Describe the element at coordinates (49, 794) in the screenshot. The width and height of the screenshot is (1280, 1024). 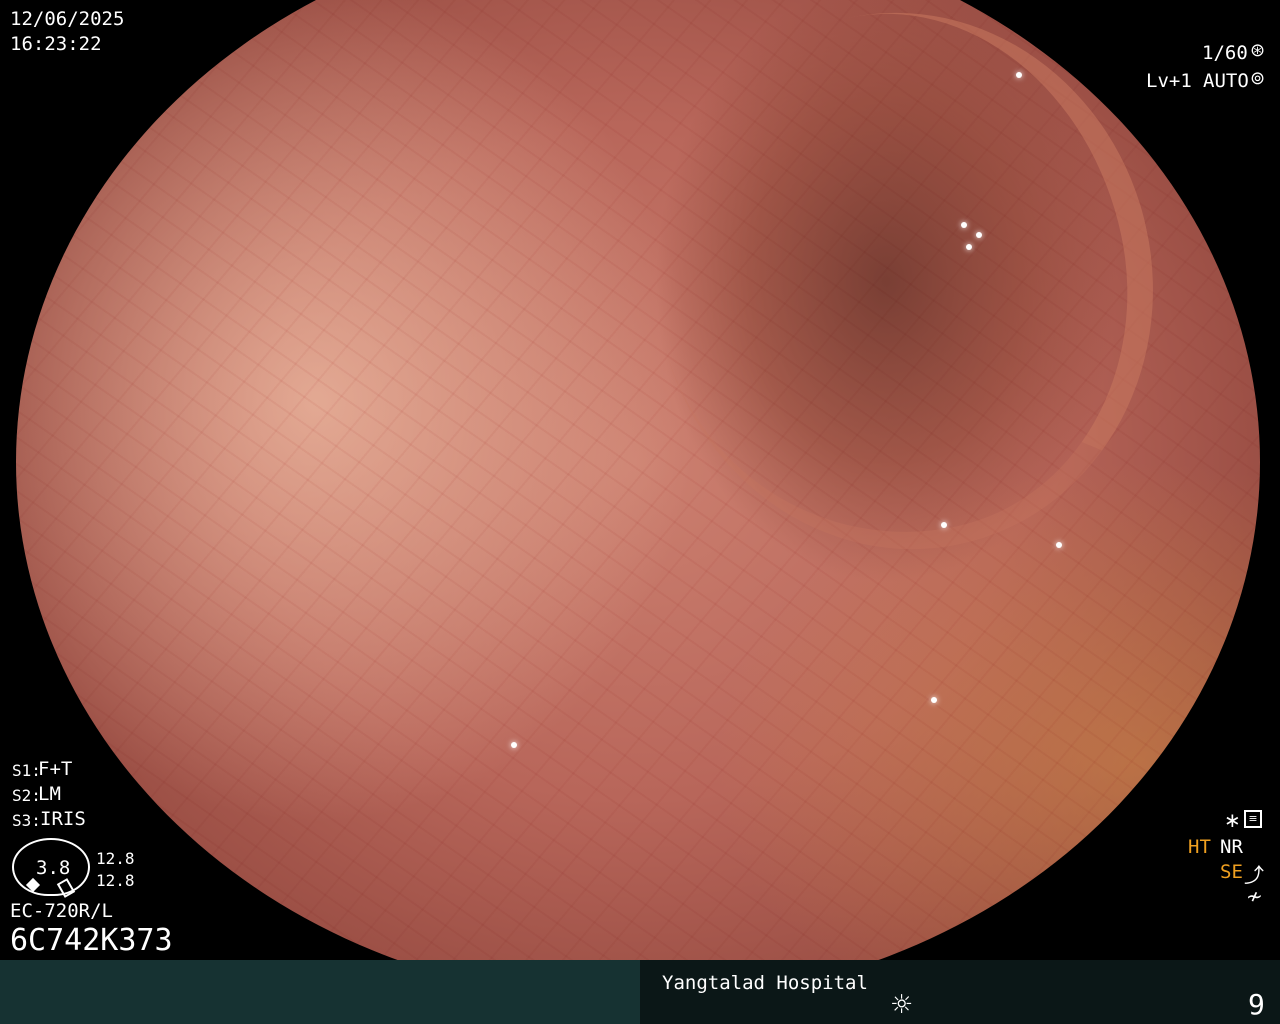
I see `s2-value: LM` at that location.